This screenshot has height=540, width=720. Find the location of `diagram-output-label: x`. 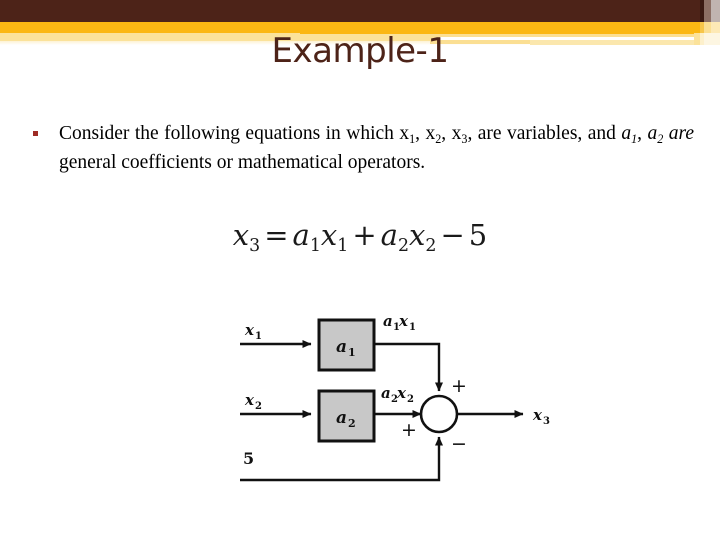

diagram-output-label: x is located at coordinates (537, 415).